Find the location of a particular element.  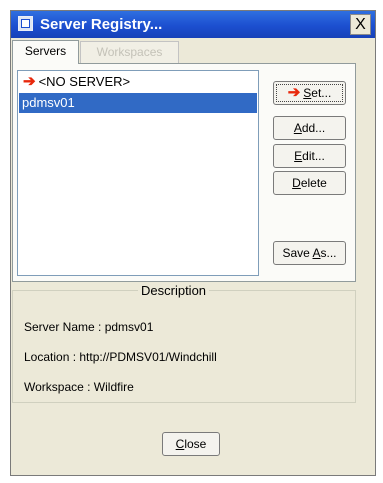

close-label: lose is located at coordinates (195, 444).